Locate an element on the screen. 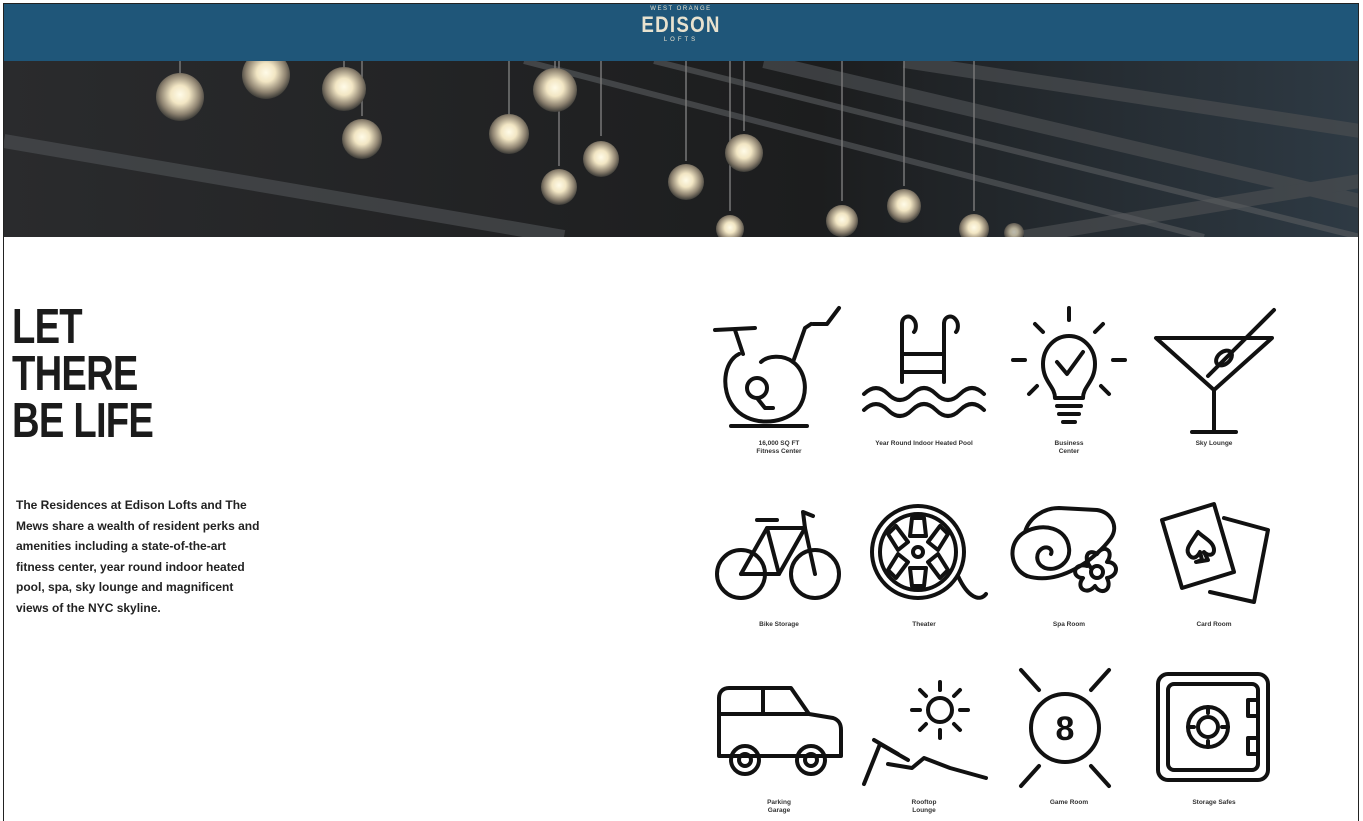 This screenshot has height=821, width=1363. eight-ball-icon: 8 is located at coordinates (1065, 728).